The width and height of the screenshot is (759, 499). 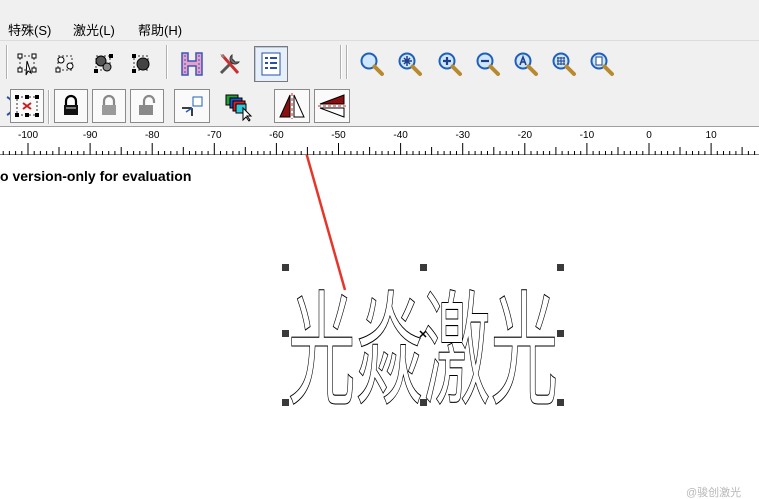 I want to click on unlock-button, so click(x=147, y=106).